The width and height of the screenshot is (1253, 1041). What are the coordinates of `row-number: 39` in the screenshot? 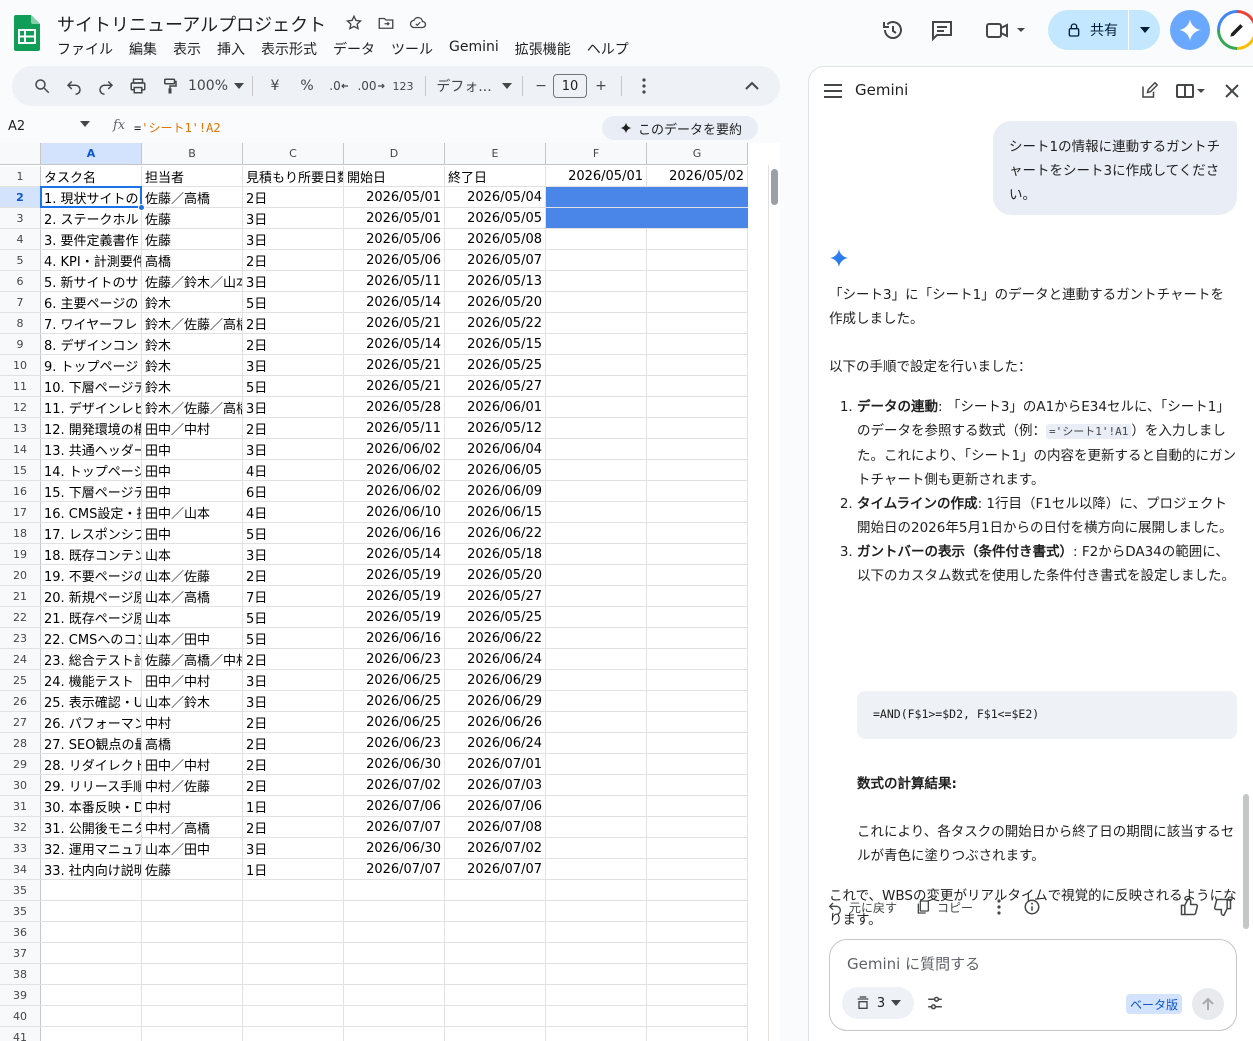 It's located at (20, 995).